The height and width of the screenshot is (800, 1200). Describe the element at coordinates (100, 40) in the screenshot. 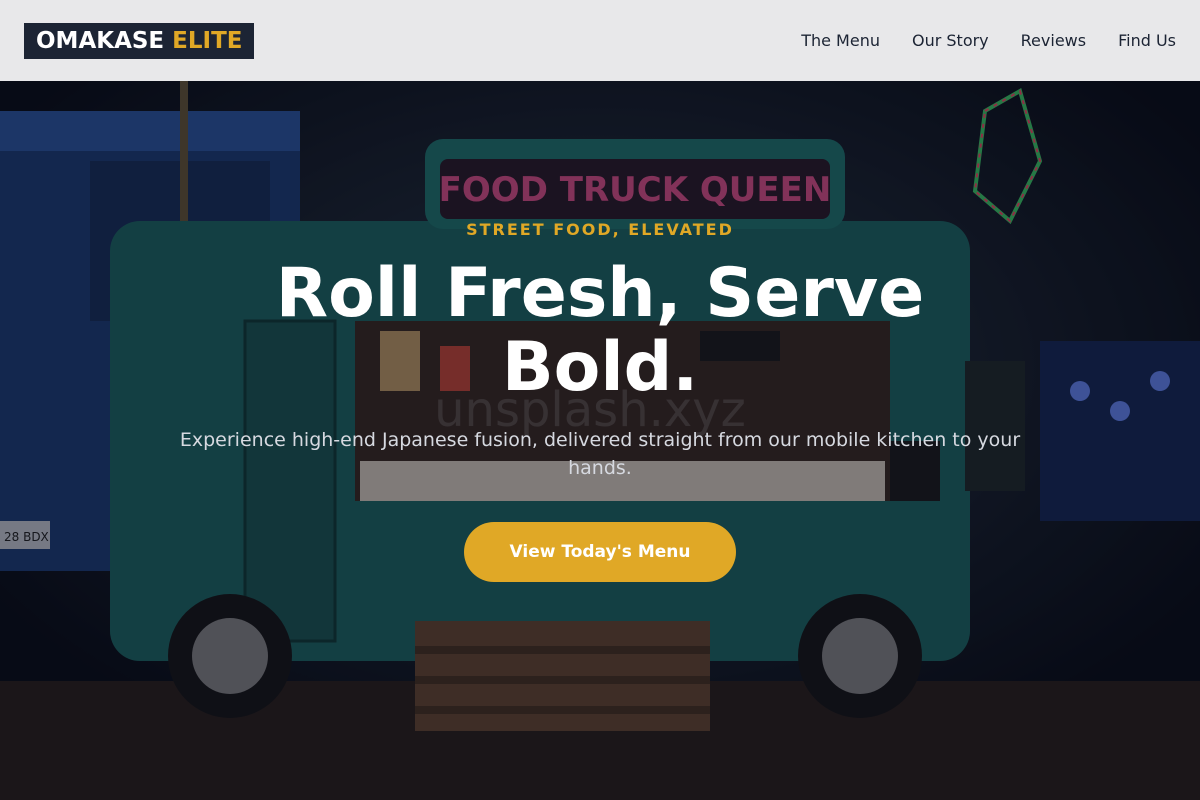

I see `brand-name-primary: OMAKASE` at that location.